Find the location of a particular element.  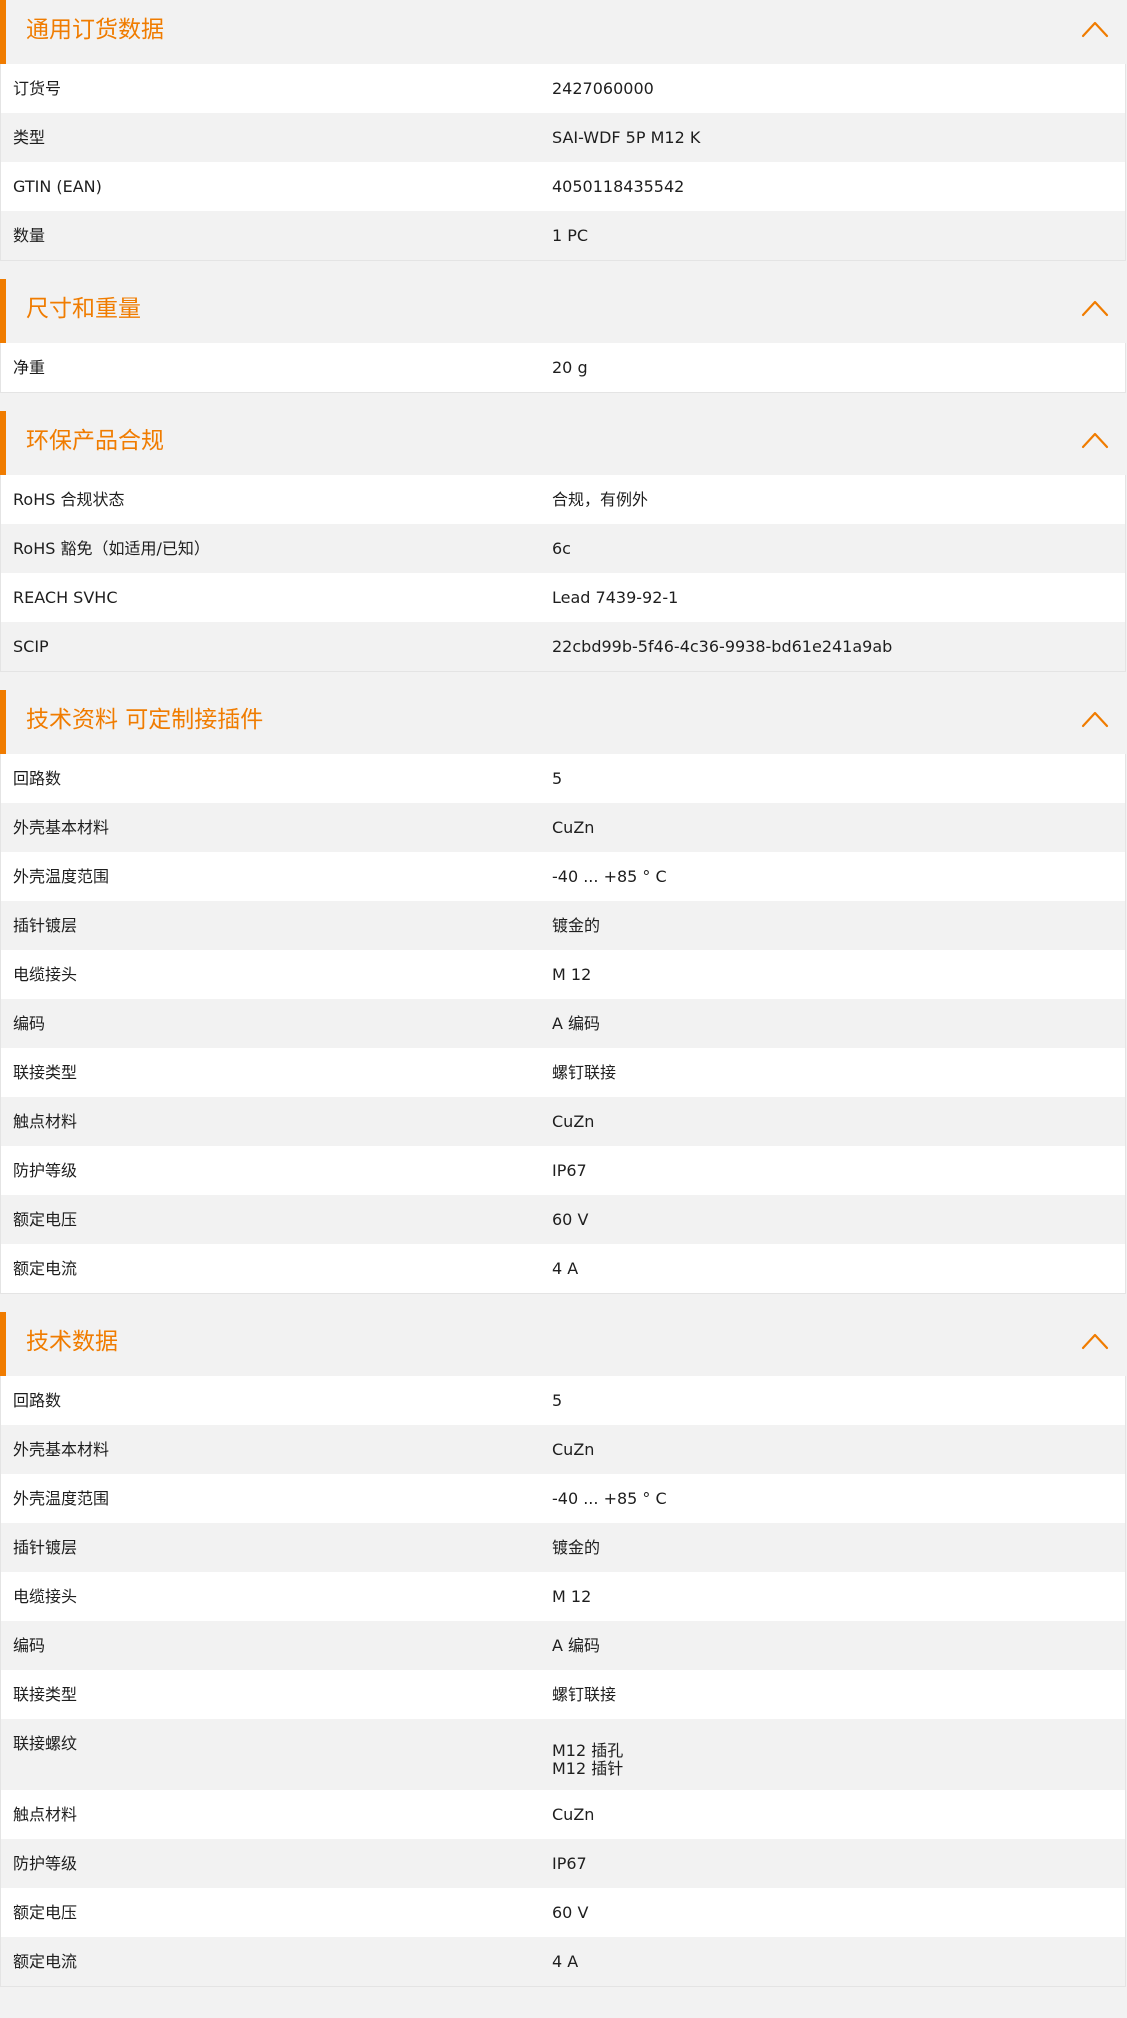

section-title: 通用订货数据 is located at coordinates (95, 30).